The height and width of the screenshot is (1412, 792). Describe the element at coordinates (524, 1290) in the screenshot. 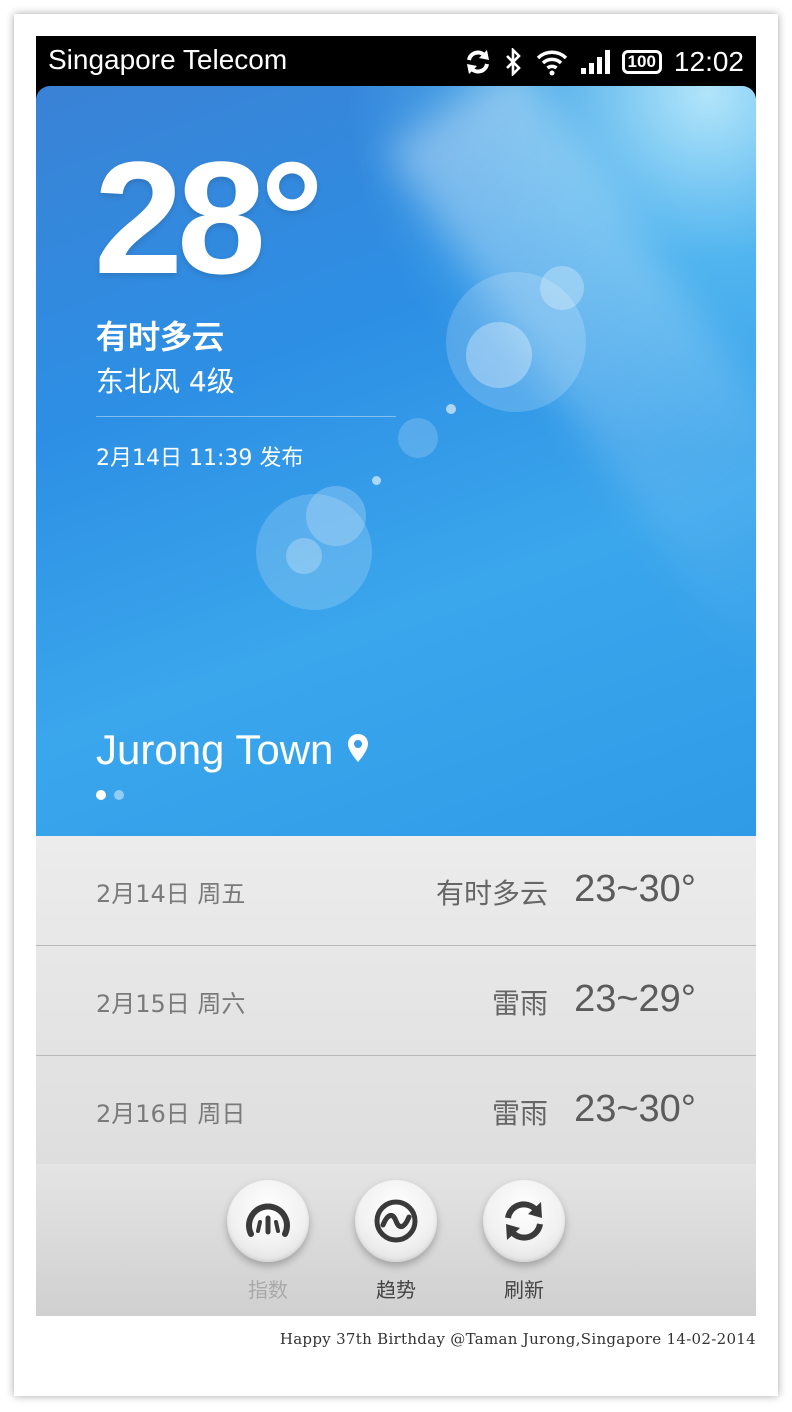

I see `refresh-label: 刷新` at that location.